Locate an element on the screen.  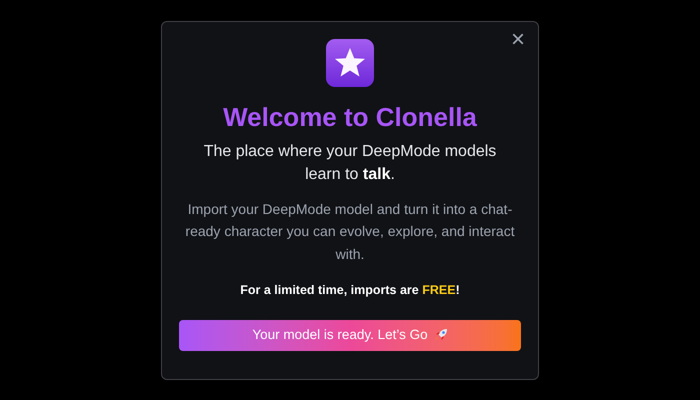
promo-text: For a limited time, imports are FREE! is located at coordinates (350, 290).